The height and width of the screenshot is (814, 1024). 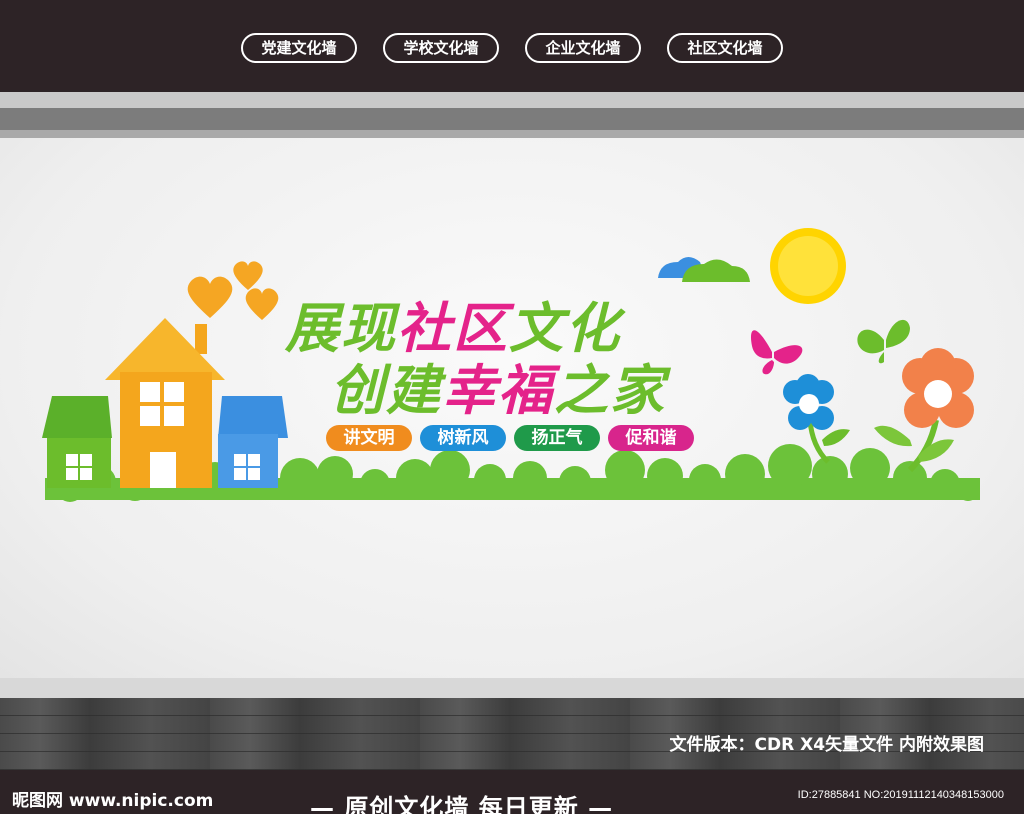 What do you see at coordinates (883, 341) in the screenshot?
I see `green-butterfly-icon` at bounding box center [883, 341].